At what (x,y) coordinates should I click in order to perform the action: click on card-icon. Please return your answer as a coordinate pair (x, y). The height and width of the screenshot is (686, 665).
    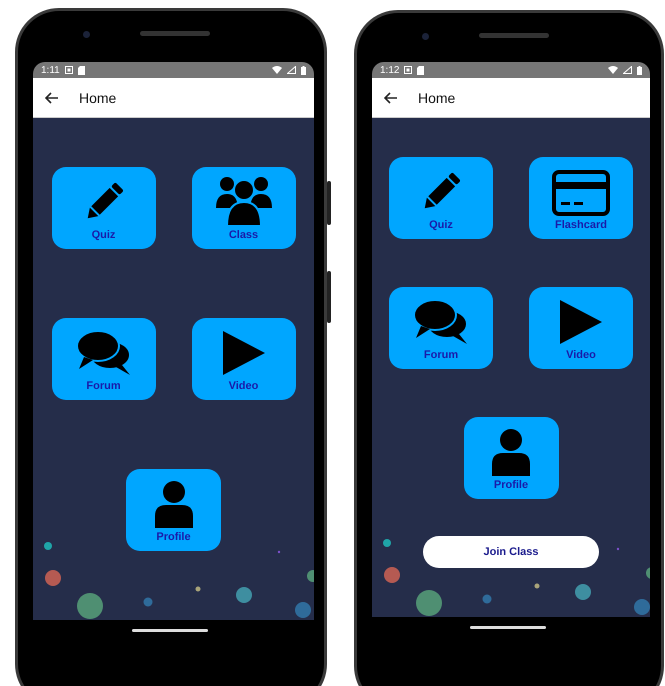
    Looking at the image, I should click on (581, 193).